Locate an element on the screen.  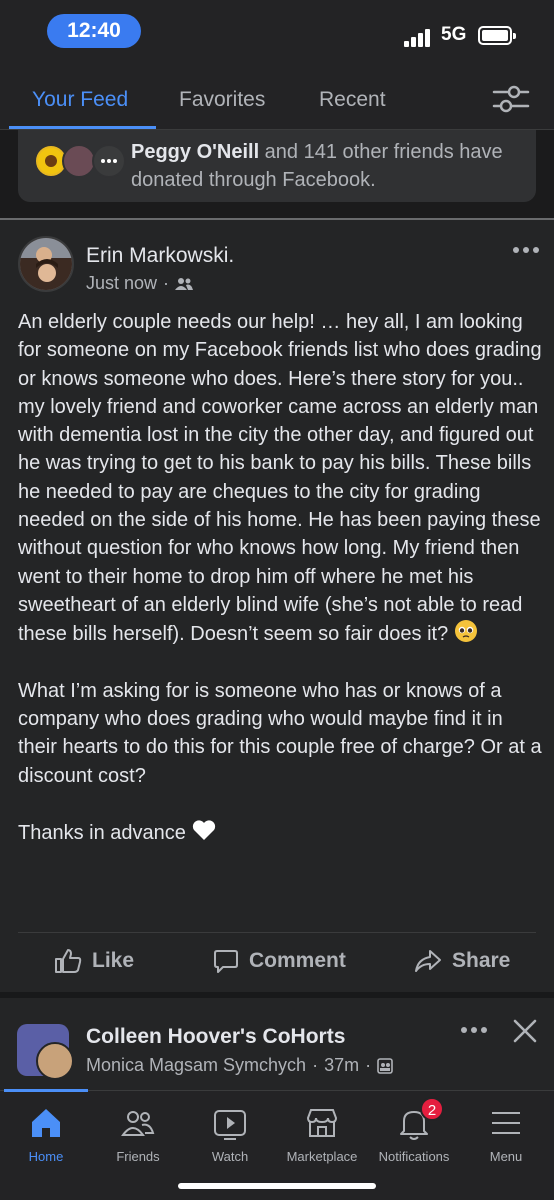
marketplace-icon is located at coordinates (322, 1123).